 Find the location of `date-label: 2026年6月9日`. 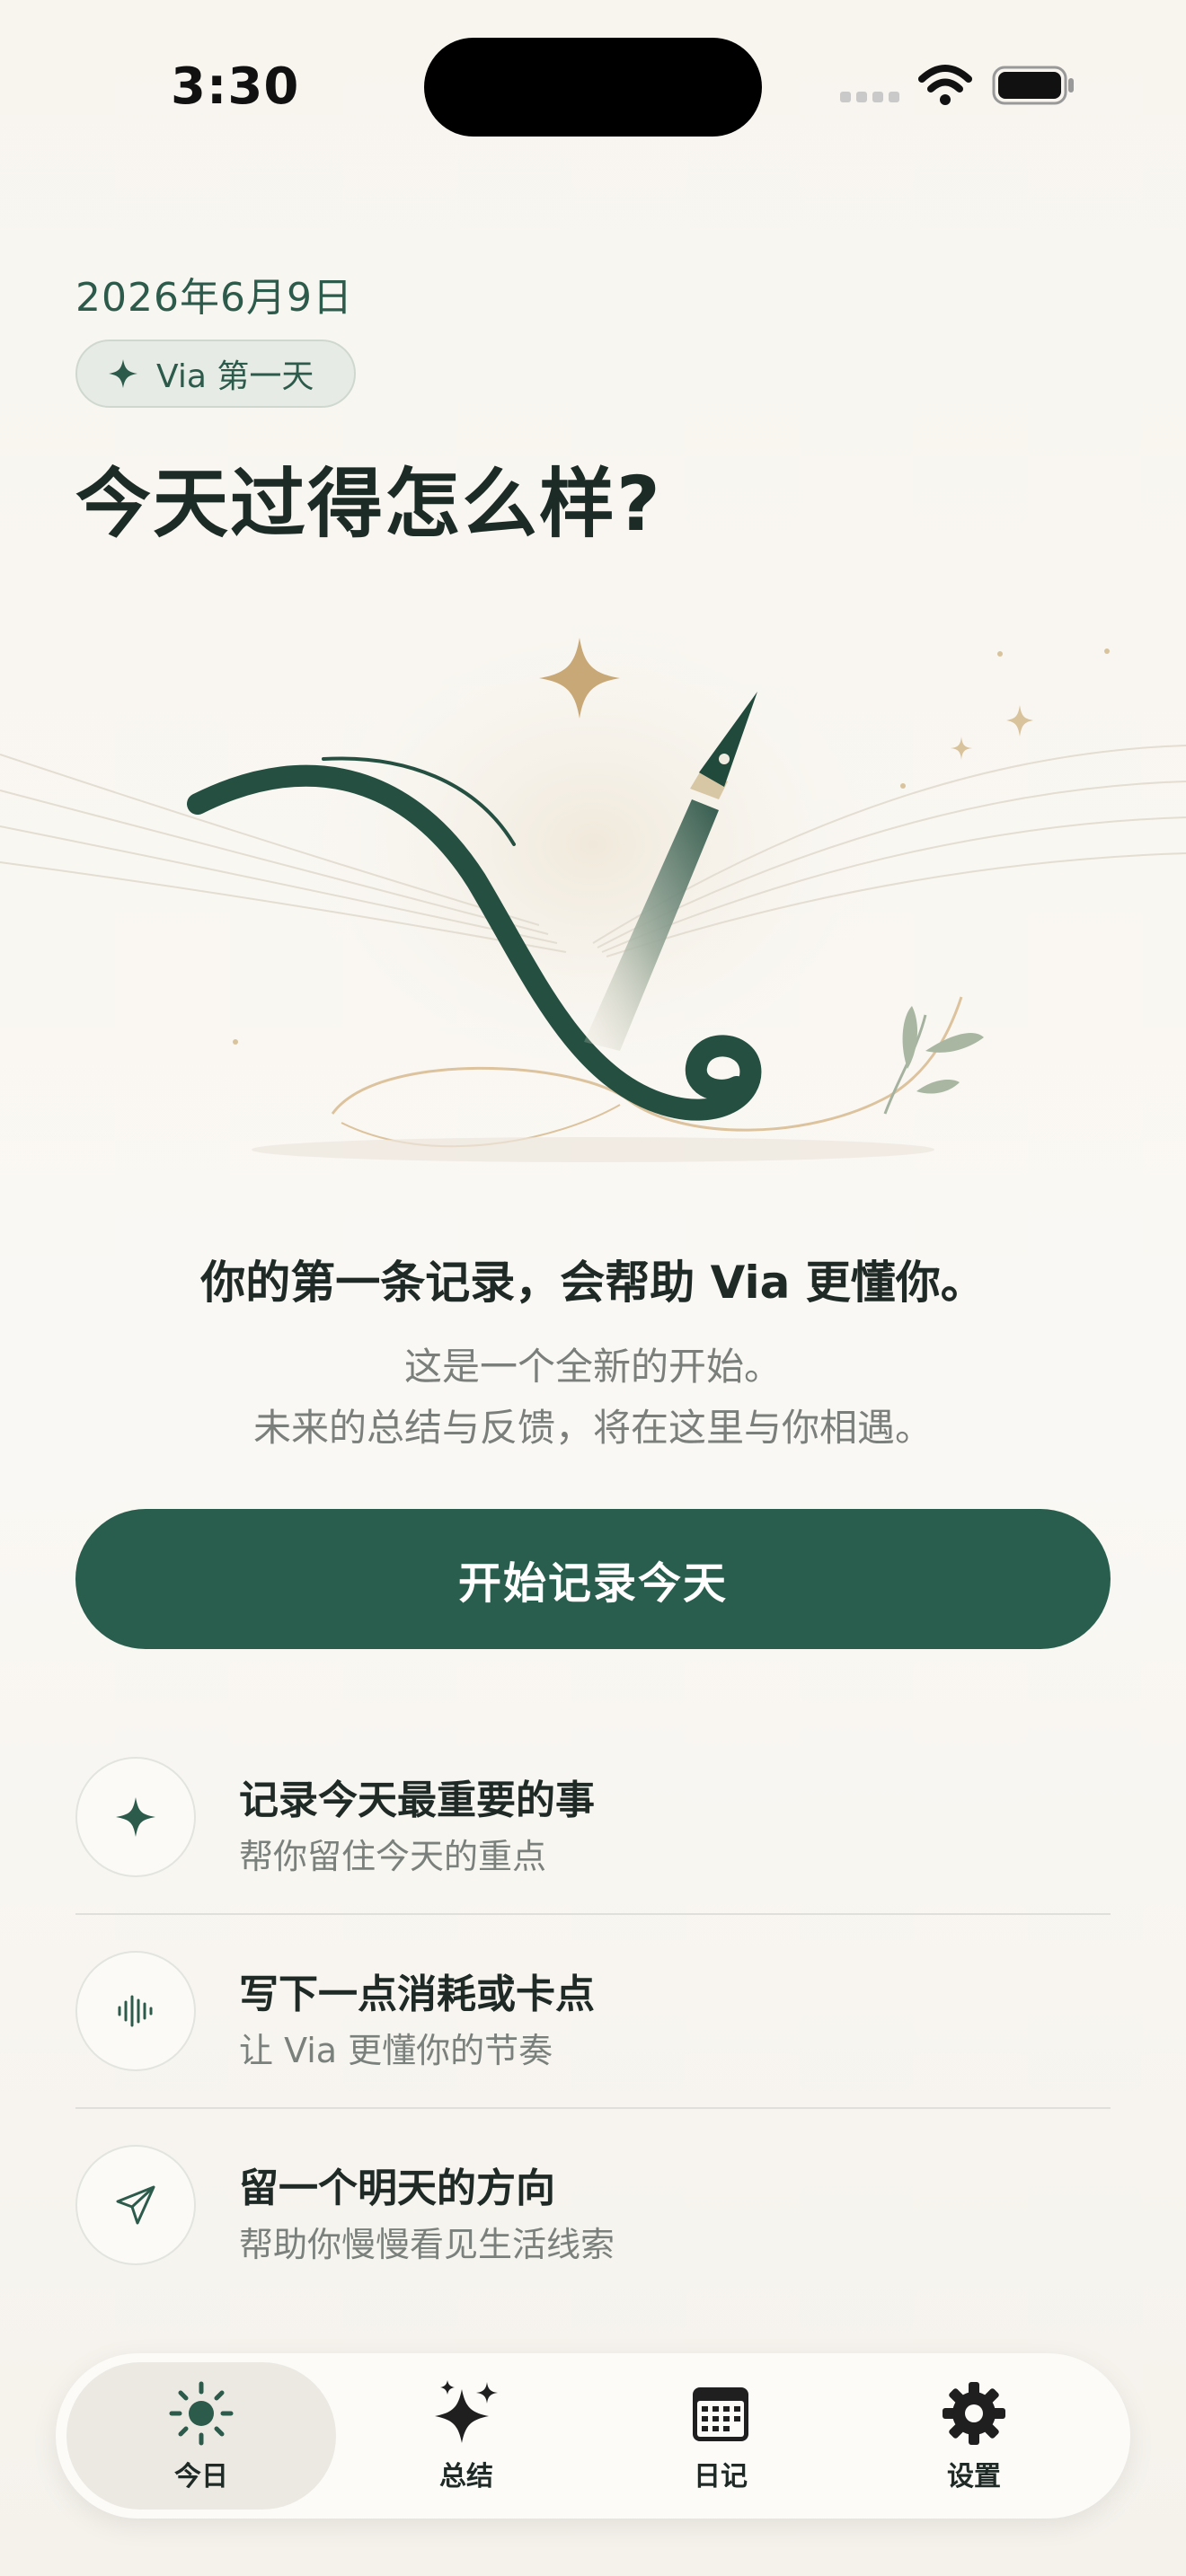

date-label: 2026年6月9日 is located at coordinates (214, 298).